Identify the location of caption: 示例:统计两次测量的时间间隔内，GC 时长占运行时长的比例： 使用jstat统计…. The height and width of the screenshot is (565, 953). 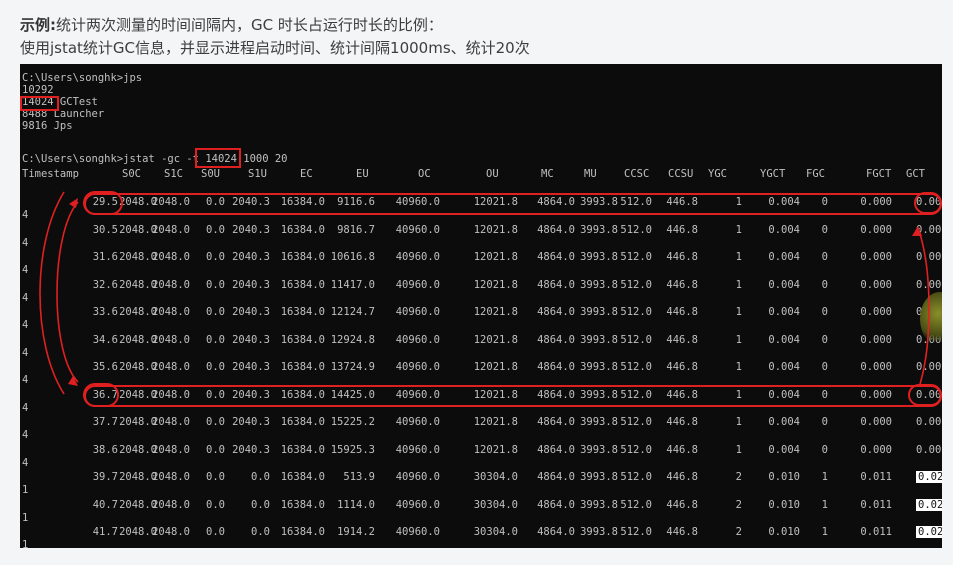
(480, 37).